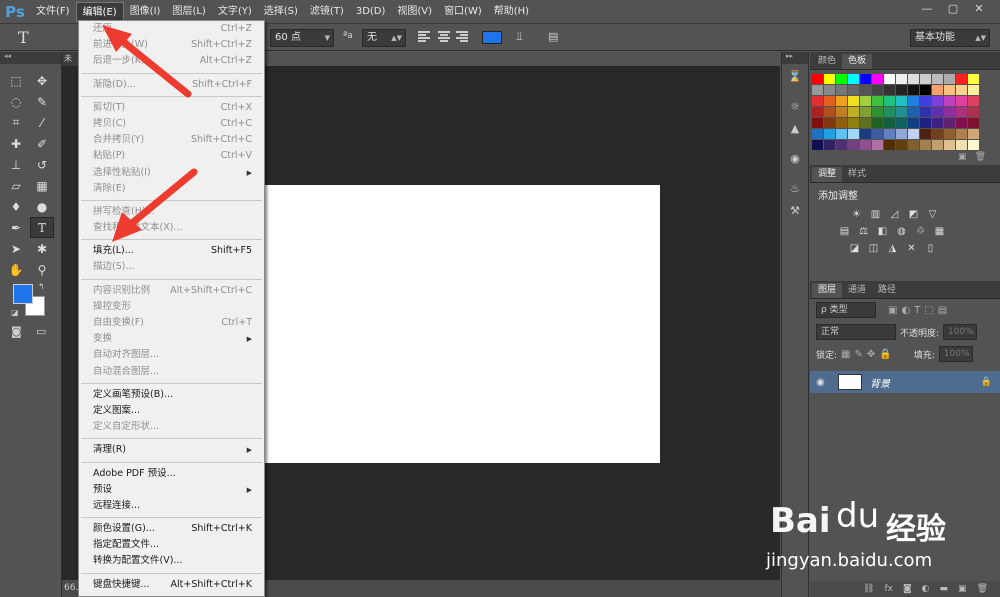 The image size is (1000, 597). Describe the element at coordinates (795, 106) in the screenshot. I see `light-icon: ☼` at that location.